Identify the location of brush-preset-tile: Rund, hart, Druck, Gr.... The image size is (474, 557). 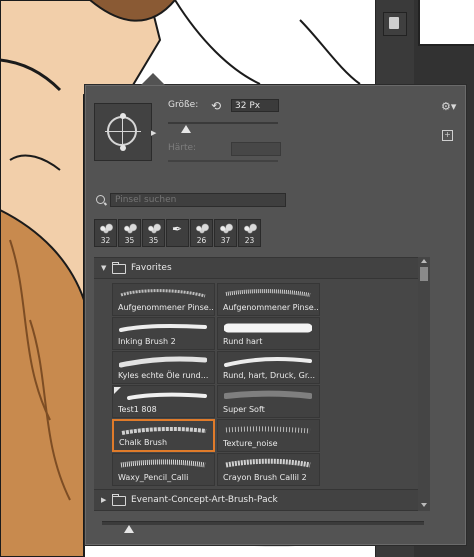
(268, 367).